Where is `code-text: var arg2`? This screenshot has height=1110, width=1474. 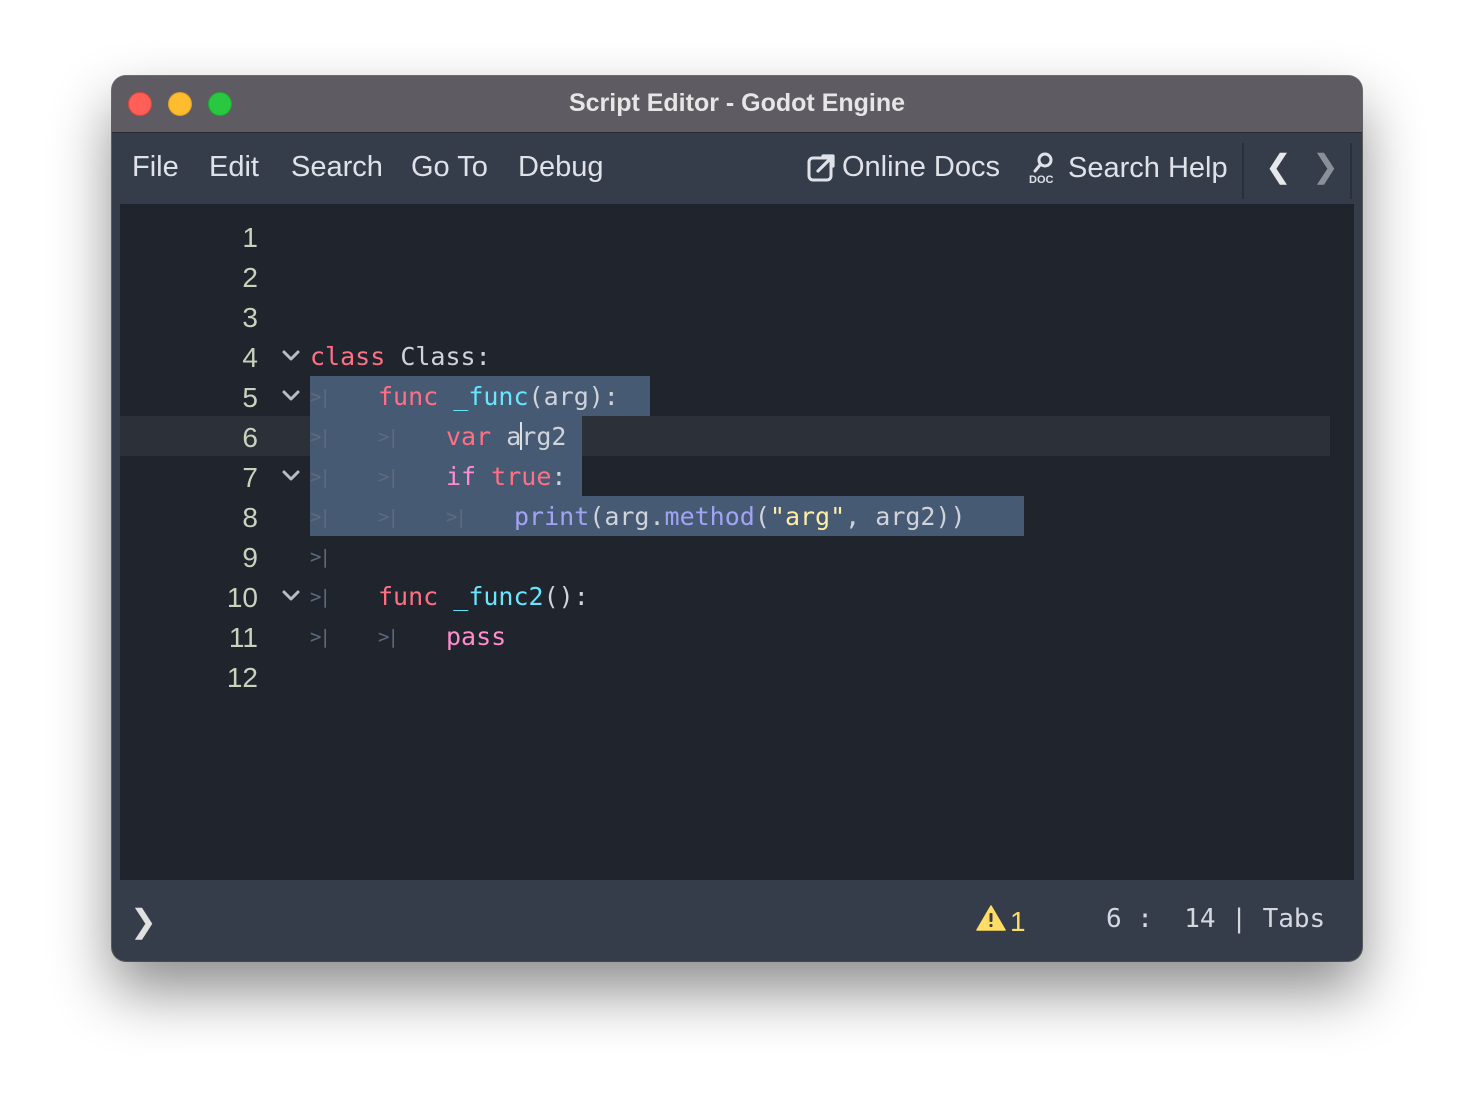
code-text: var arg2 is located at coordinates (506, 436).